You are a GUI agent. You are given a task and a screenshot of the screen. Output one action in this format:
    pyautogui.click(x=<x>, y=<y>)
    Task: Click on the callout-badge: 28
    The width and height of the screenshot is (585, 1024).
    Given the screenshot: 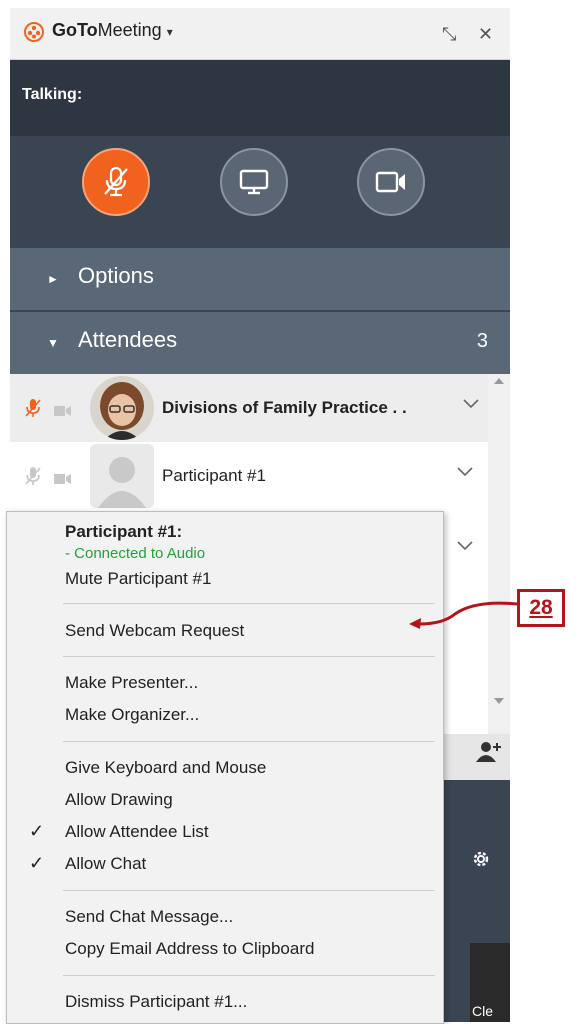 What is the action you would take?
    pyautogui.click(x=541, y=608)
    